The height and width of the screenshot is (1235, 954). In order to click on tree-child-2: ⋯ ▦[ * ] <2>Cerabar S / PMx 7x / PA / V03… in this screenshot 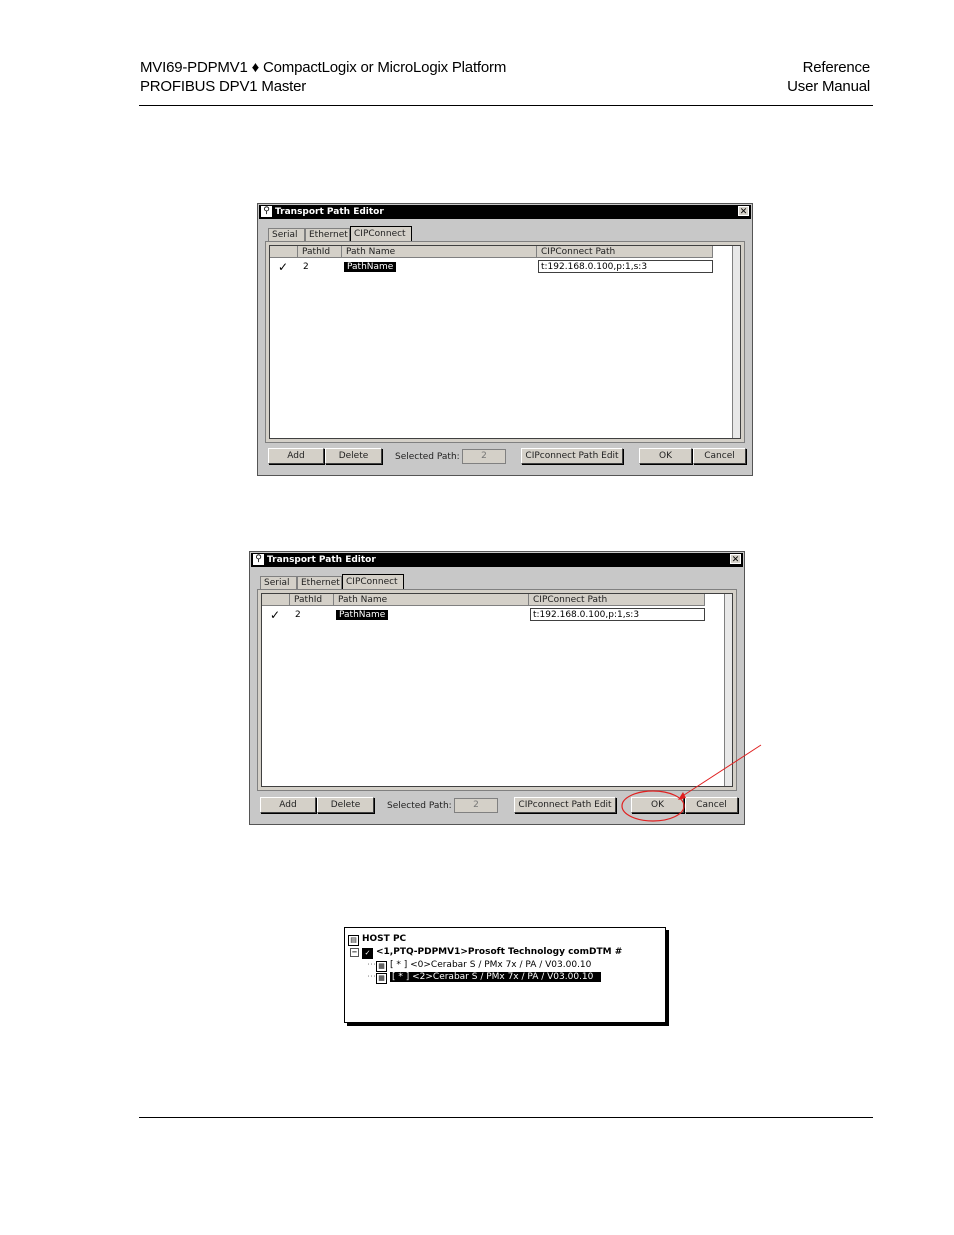, I will do `click(484, 977)`.